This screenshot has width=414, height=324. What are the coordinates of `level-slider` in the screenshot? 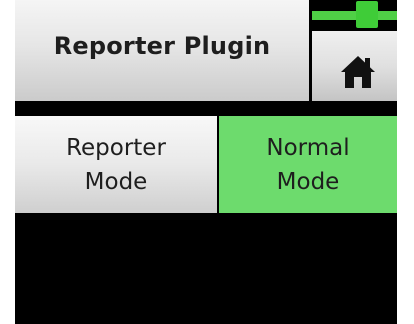 It's located at (354, 15).